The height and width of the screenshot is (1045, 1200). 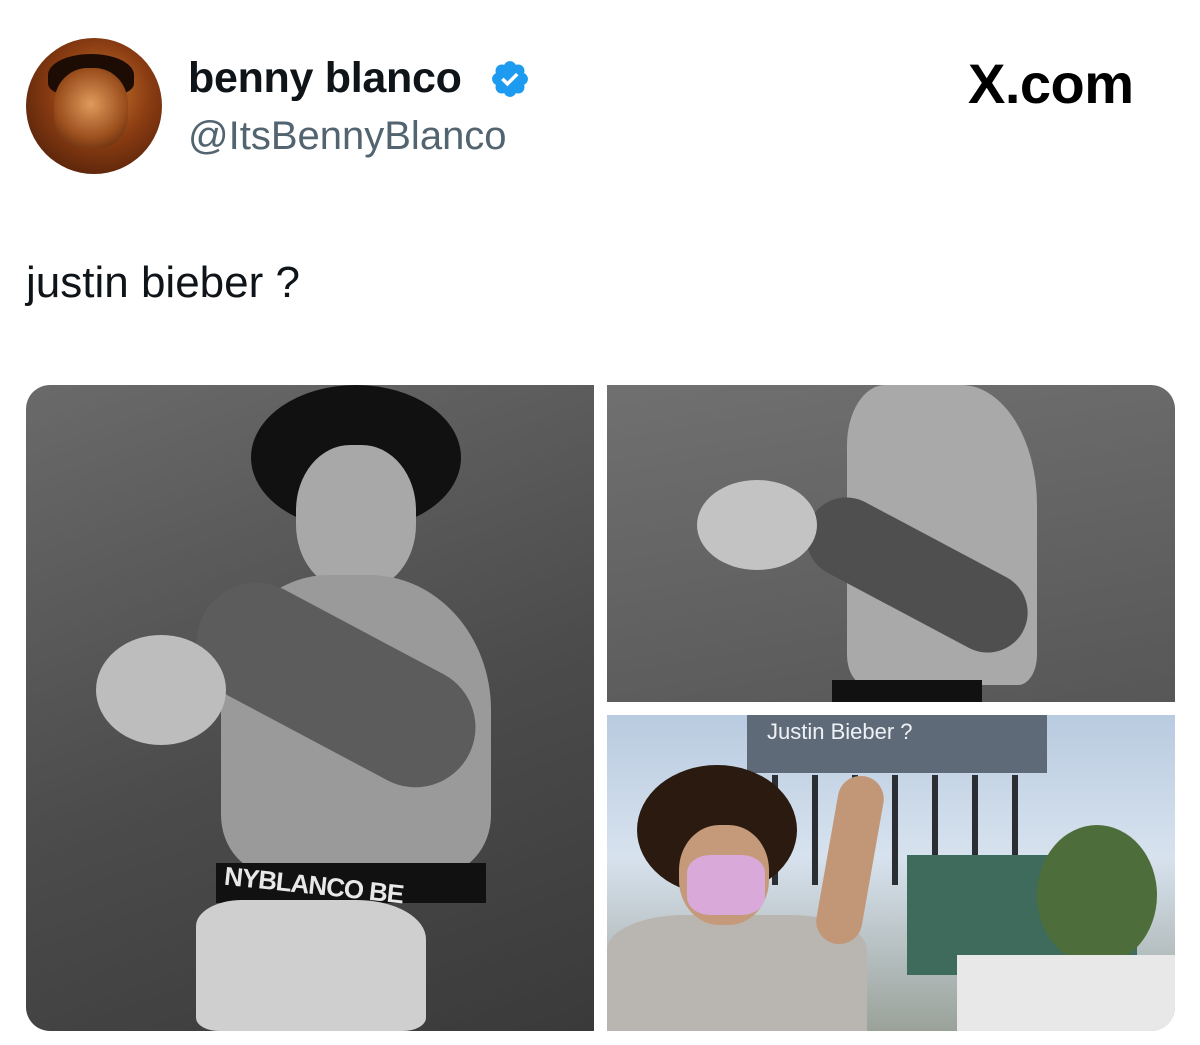 I want to click on photo-figure-face, so click(x=356, y=517).